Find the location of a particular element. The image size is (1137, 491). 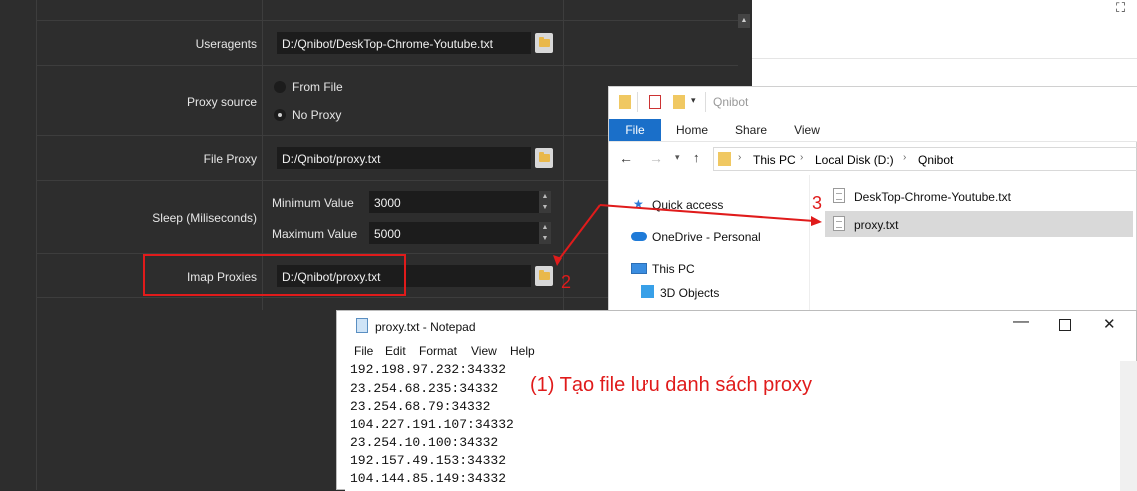

arrow-to-file is located at coordinates (707, 213).